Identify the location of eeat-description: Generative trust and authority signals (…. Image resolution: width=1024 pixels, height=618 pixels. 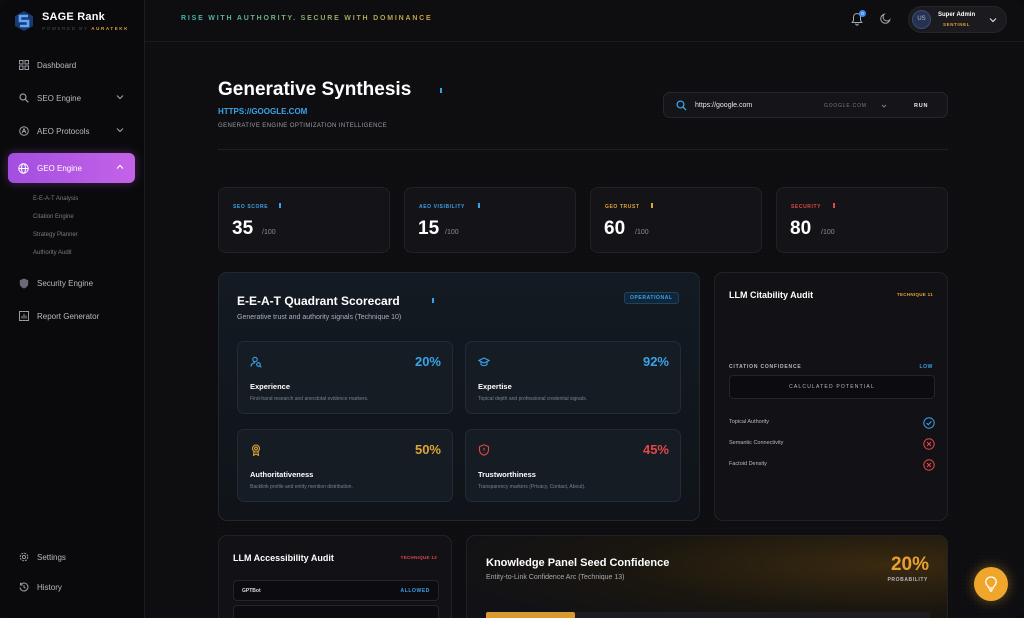
(319, 317).